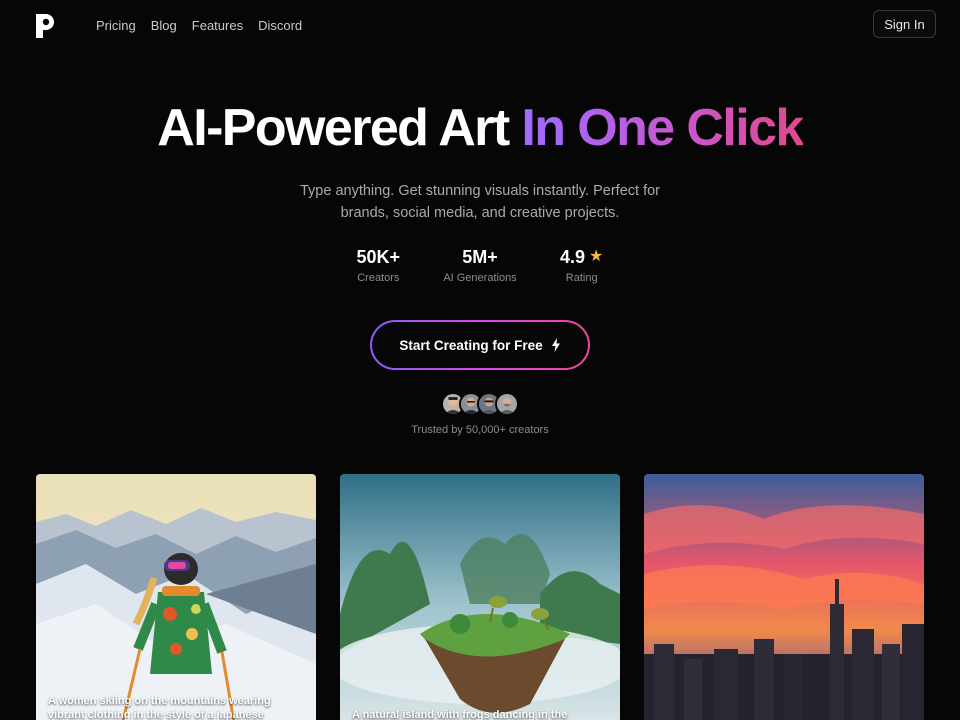 The height and width of the screenshot is (720, 960). I want to click on nav-link-discord: Discord, so click(280, 26).